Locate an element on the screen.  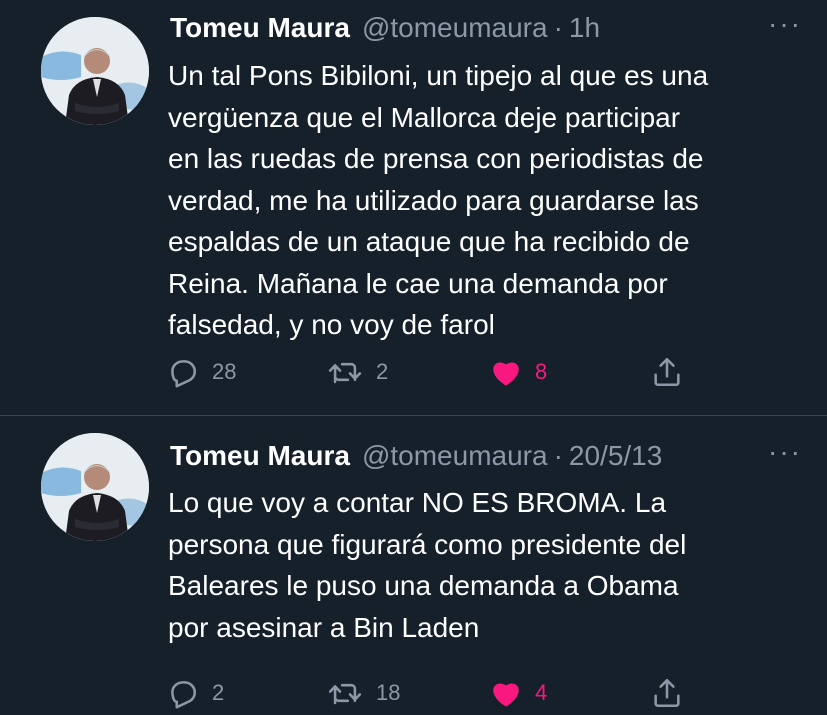
retweet-count: 18 is located at coordinates (388, 692).